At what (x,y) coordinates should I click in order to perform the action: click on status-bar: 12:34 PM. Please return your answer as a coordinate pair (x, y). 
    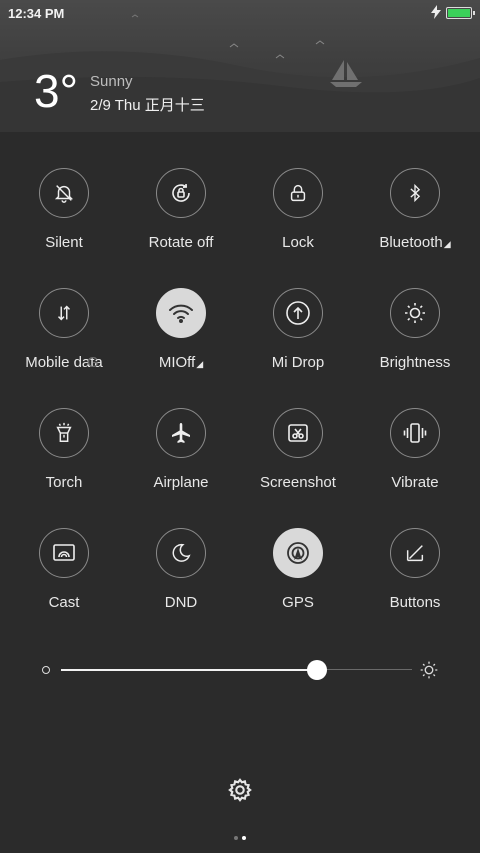
    Looking at the image, I should click on (240, 14).